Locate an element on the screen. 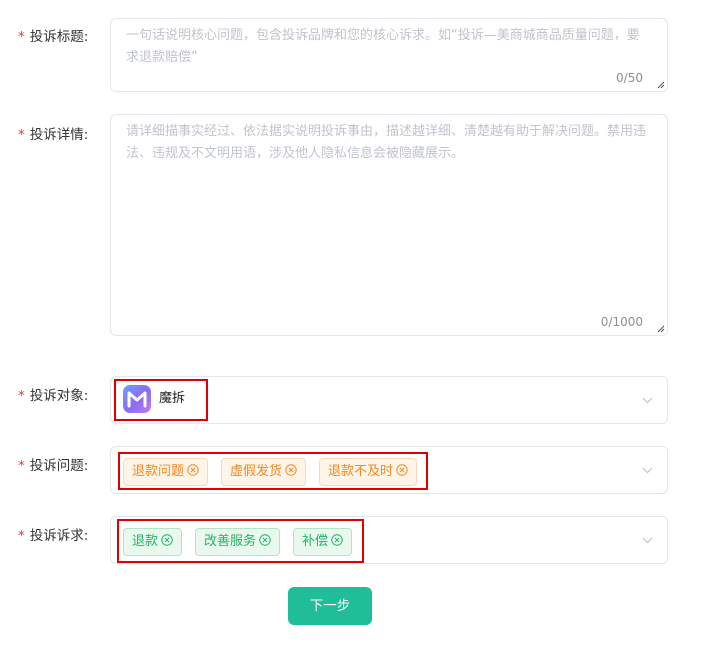  demand-label-text: 投诉诉求: is located at coordinates (59, 536).